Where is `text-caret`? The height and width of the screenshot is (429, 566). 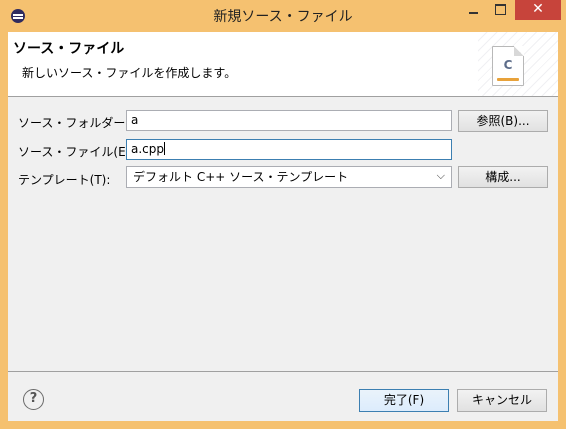
text-caret is located at coordinates (164, 148).